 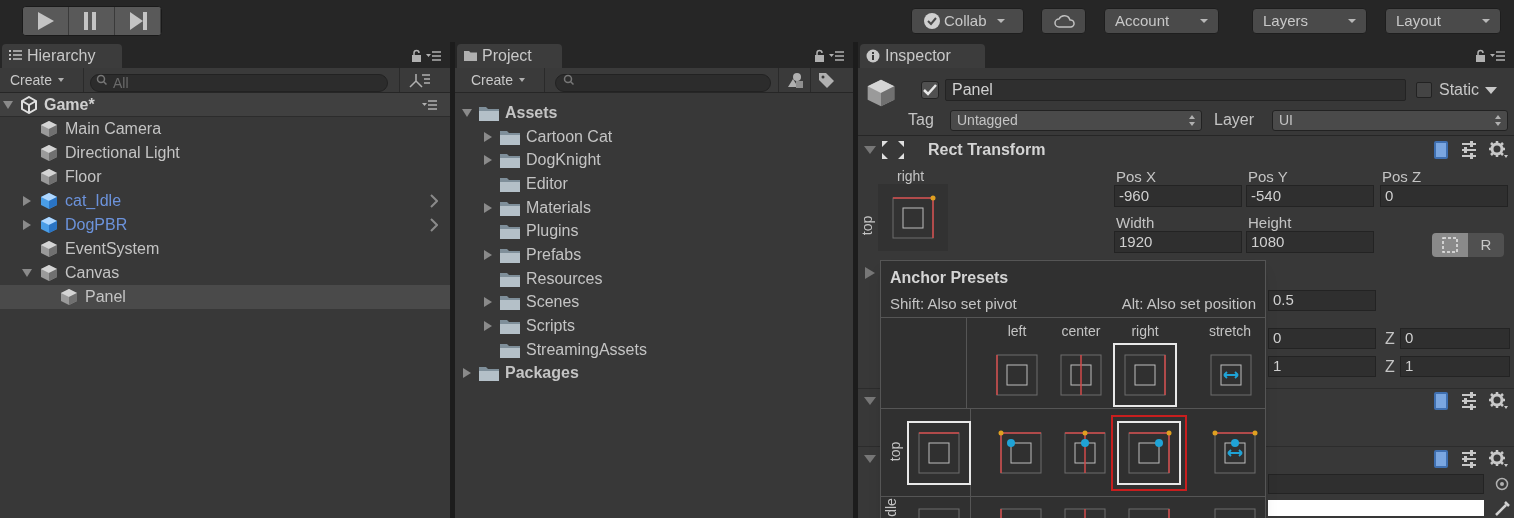 I want to click on tree-item: Canvas, so click(x=225, y=273).